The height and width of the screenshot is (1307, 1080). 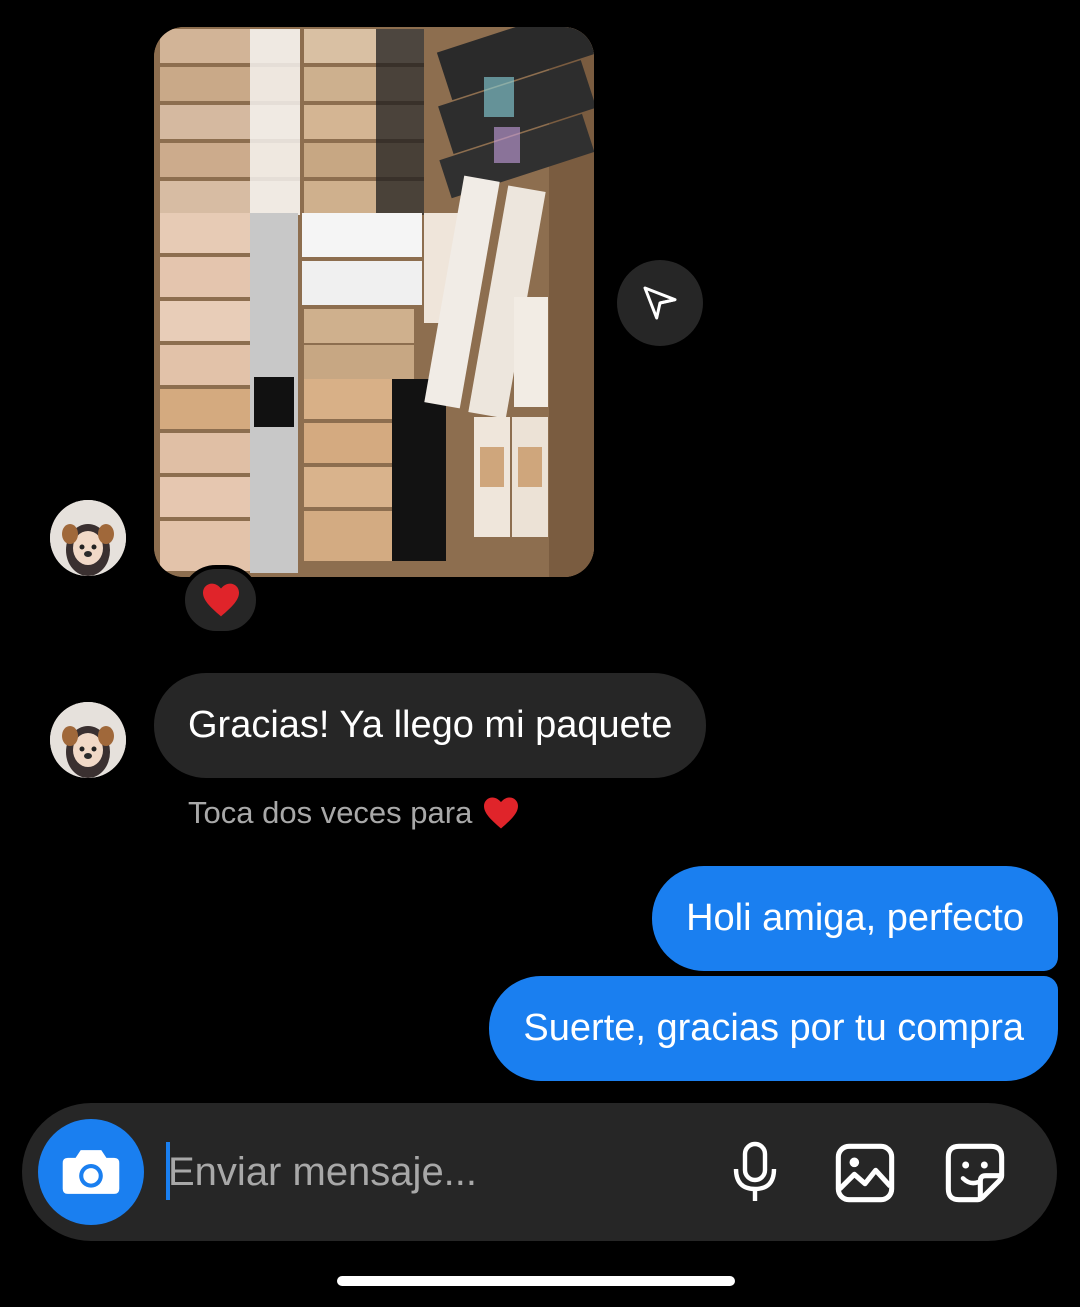 I want to click on sent-message-bubble: Holi amiga, perfecto, so click(x=855, y=918).